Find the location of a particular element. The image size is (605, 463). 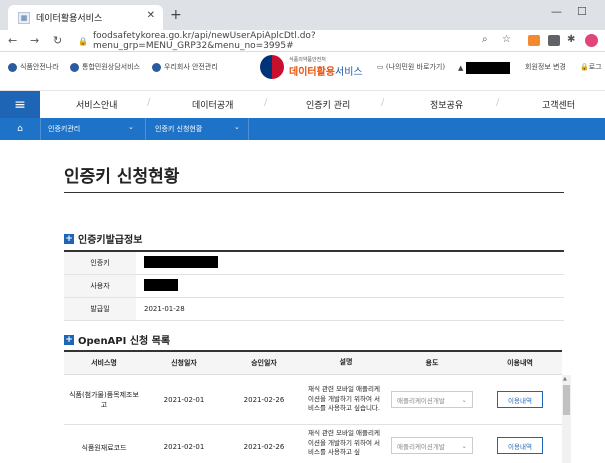

scrollbar-thumb is located at coordinates (566, 400).